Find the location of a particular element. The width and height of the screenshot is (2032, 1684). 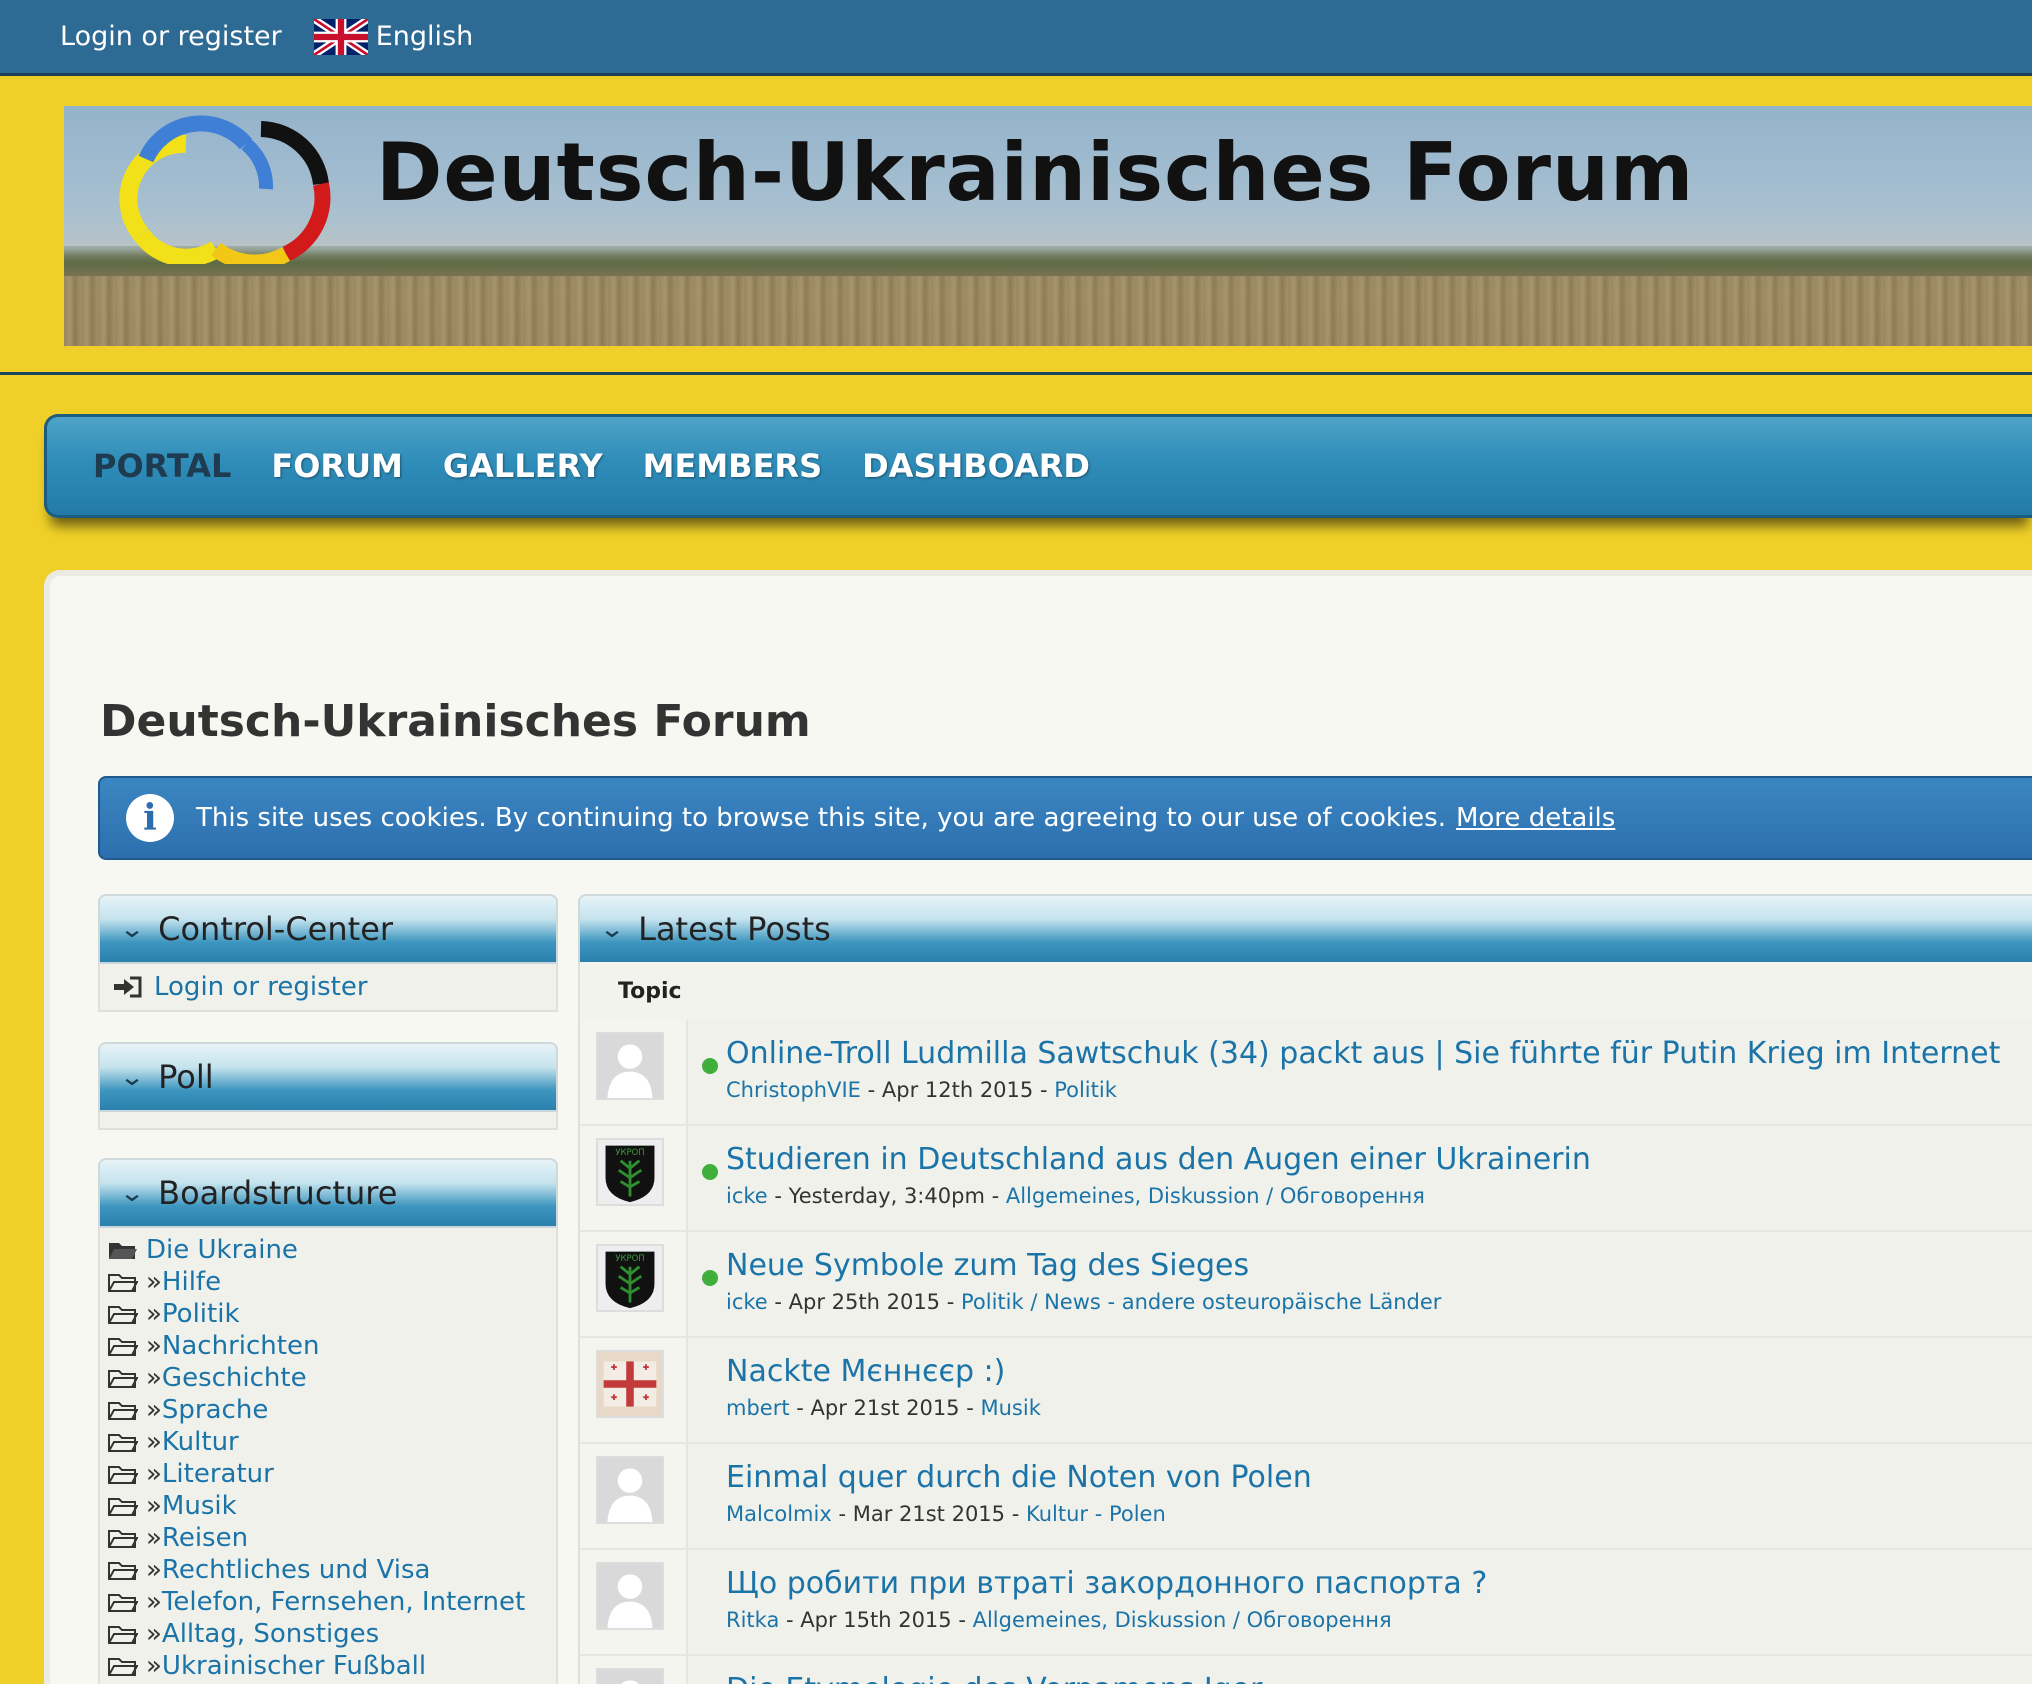

board-item: » Politik is located at coordinates (328, 1314).